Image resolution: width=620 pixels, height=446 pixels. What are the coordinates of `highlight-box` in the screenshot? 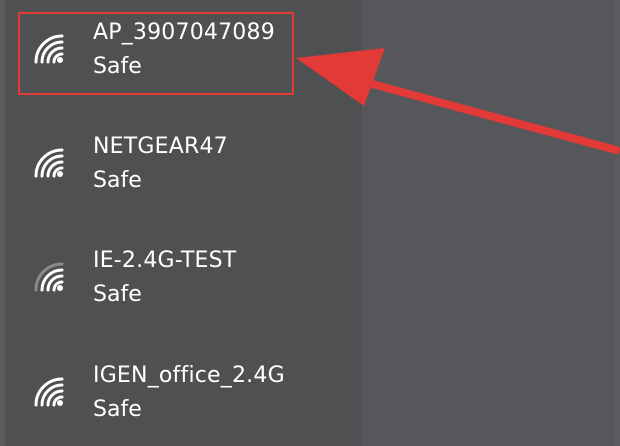 It's located at (156, 53).